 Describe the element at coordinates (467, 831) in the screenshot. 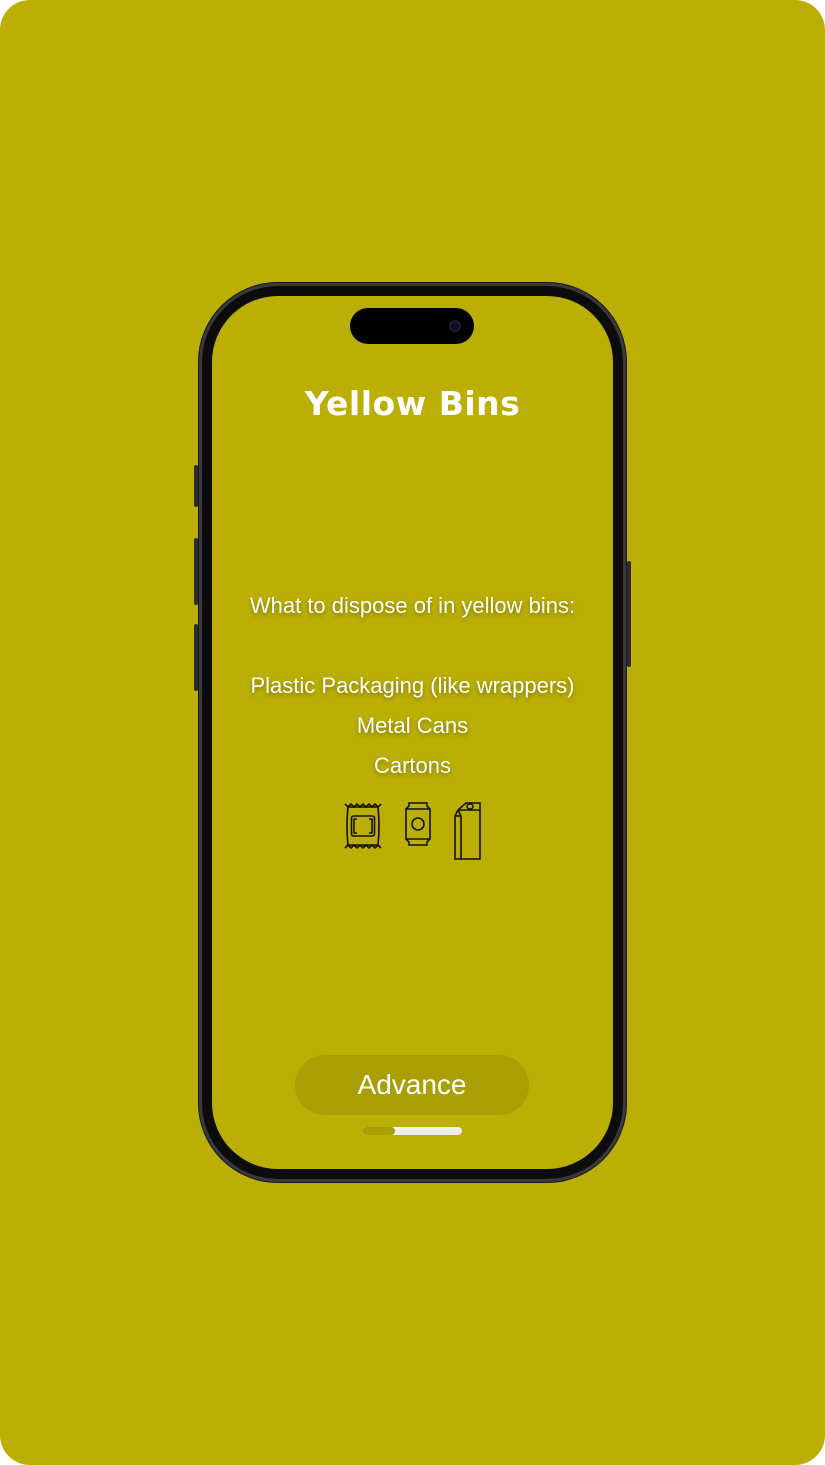

I see `carton-icon` at that location.